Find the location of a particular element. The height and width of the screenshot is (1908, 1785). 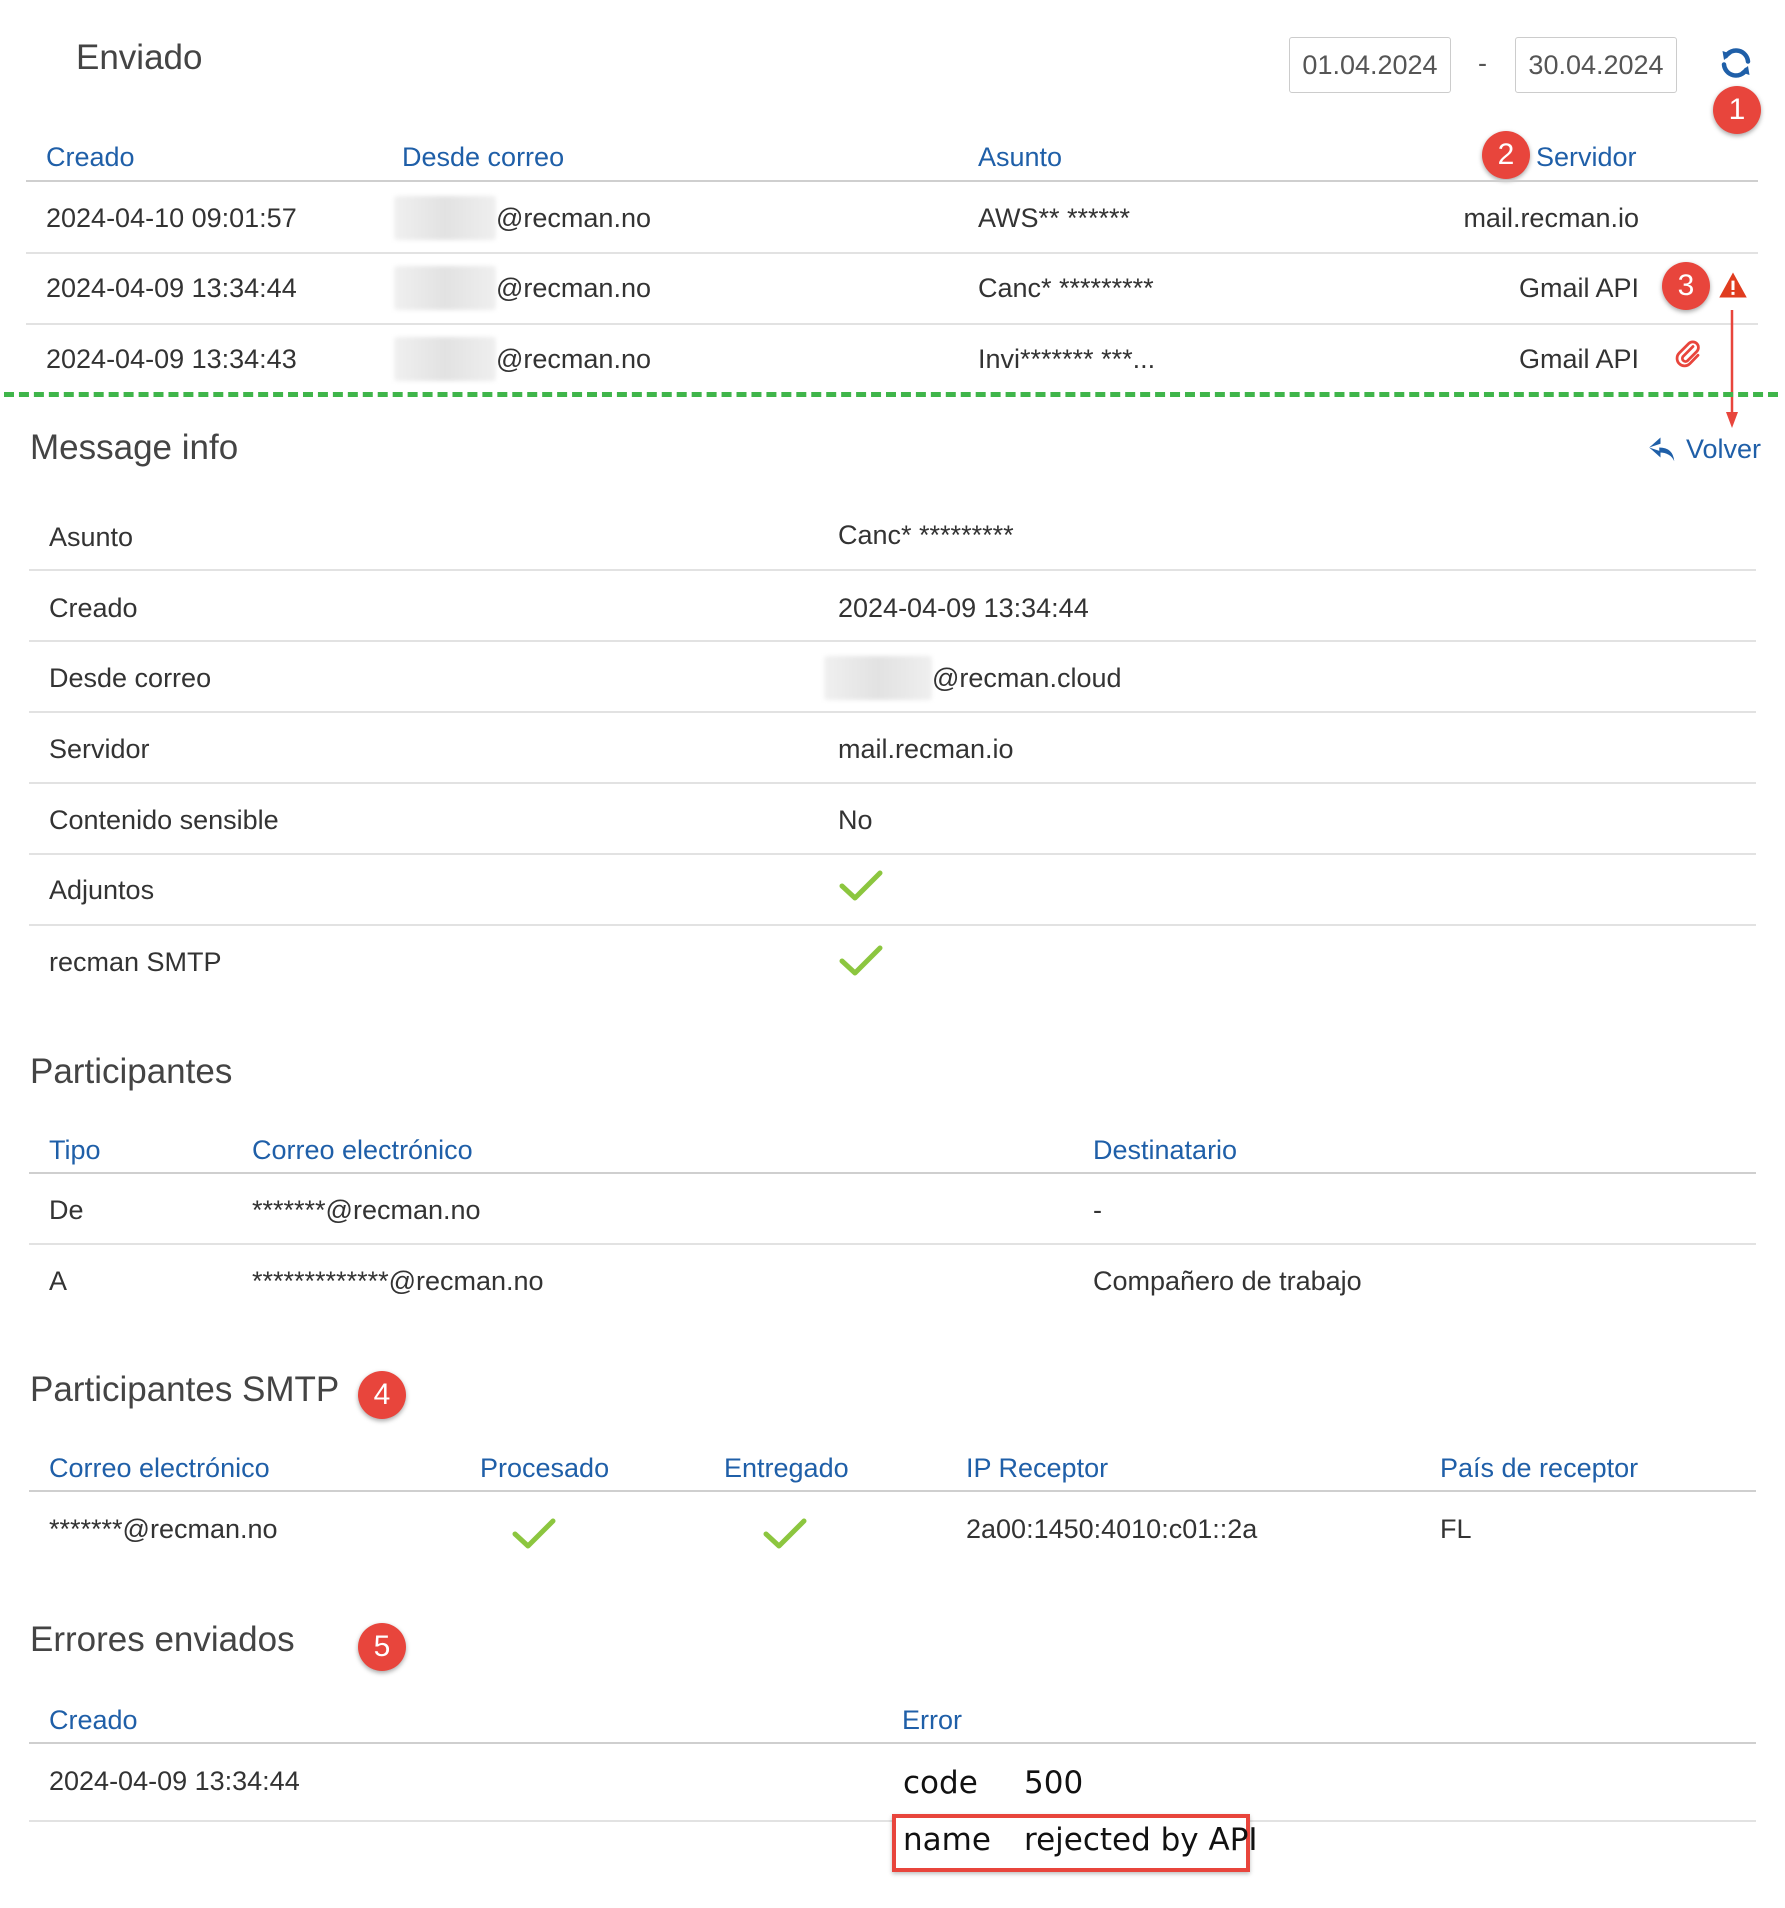

error-name-value: rejected by API is located at coordinates (1141, 1840).